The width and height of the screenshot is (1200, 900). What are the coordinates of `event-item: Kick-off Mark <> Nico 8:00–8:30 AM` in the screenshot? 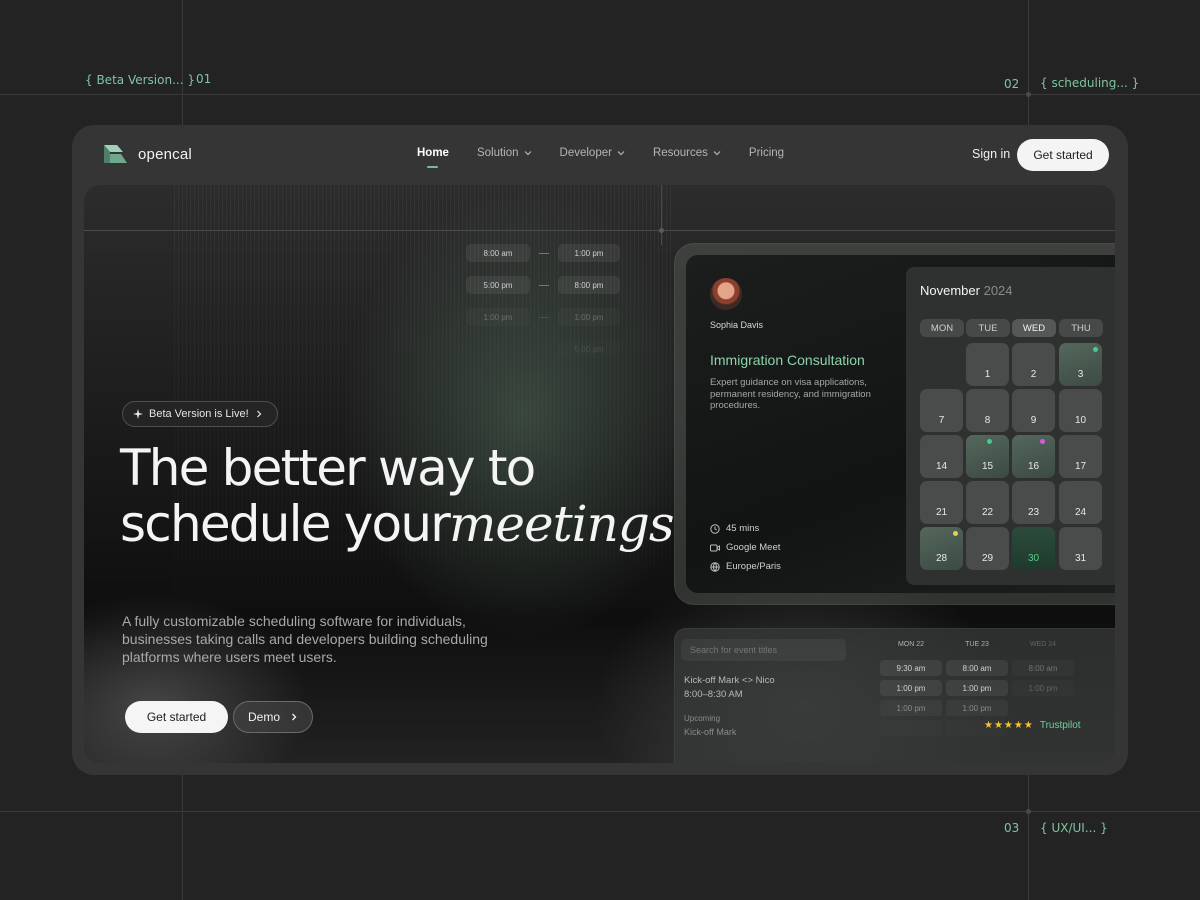 It's located at (729, 688).